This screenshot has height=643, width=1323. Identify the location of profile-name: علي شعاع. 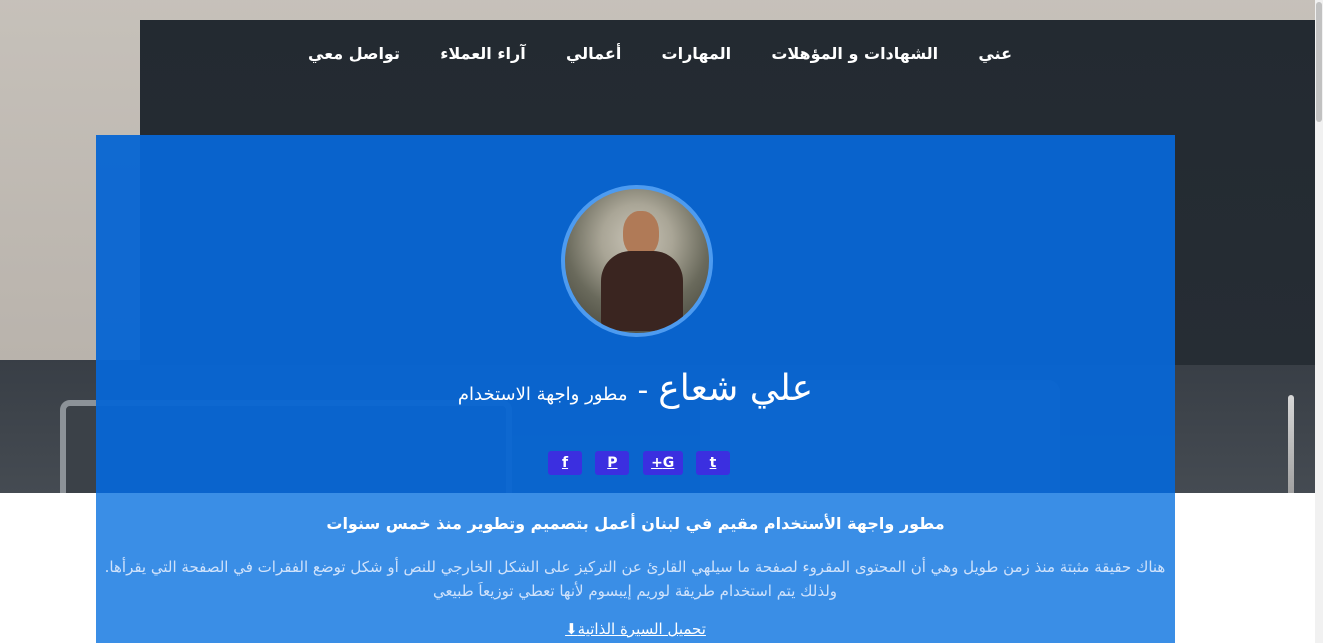
(736, 388).